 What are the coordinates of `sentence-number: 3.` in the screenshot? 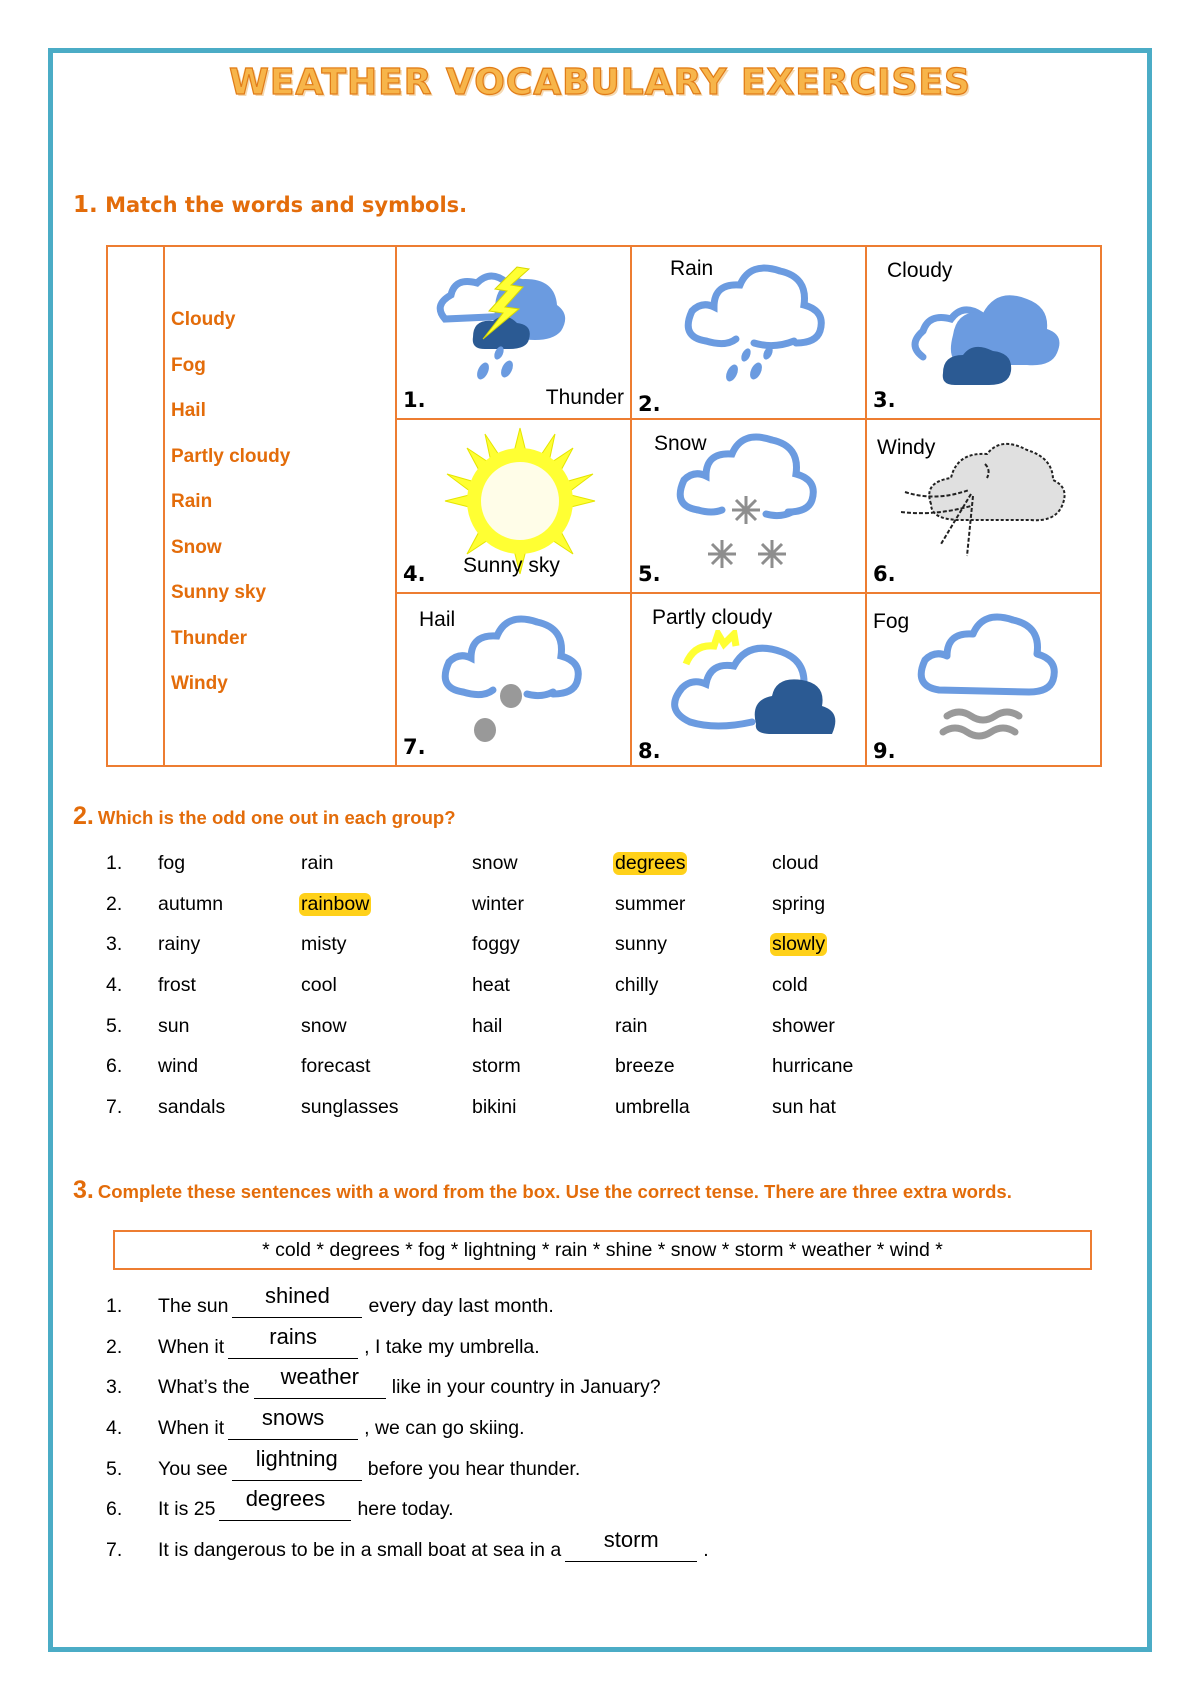 It's located at (114, 1387).